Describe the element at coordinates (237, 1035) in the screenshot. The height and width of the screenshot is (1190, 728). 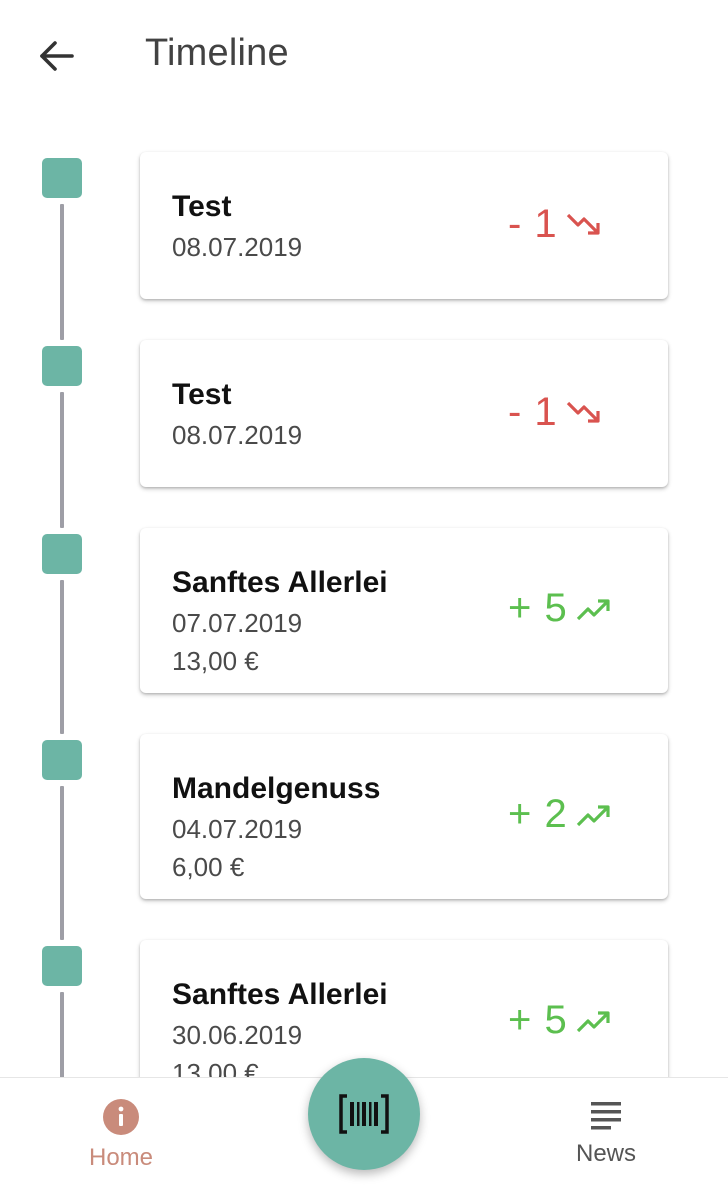
I see `entry-date: 30.06.2019` at that location.